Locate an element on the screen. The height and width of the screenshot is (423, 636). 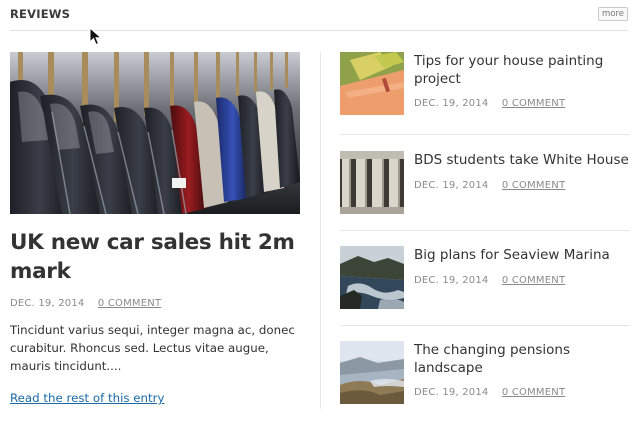
more-button: more is located at coordinates (612, 14).